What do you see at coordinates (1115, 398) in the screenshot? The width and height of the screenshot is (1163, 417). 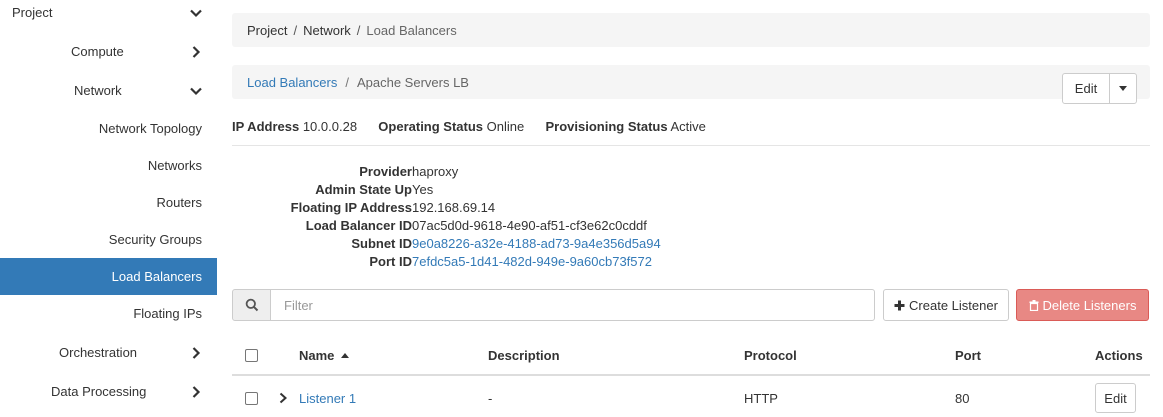 I see `row-edit-button: Edit` at bounding box center [1115, 398].